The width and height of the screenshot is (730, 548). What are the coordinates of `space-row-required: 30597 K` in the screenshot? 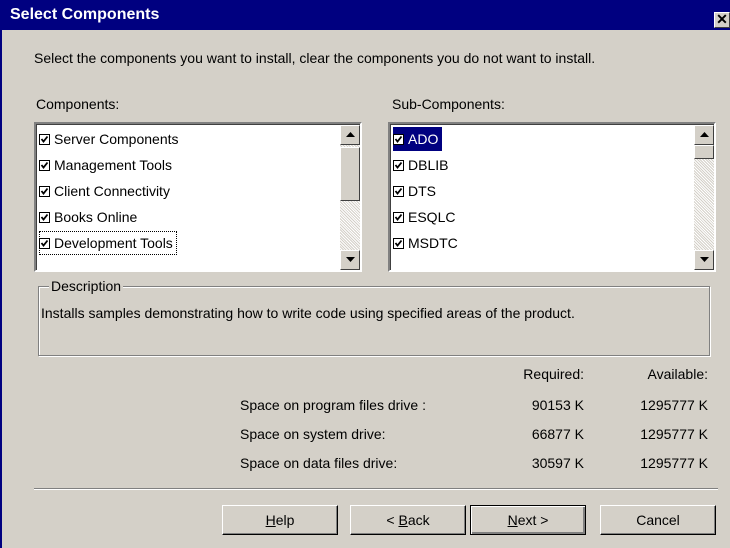 It's located at (557, 463).